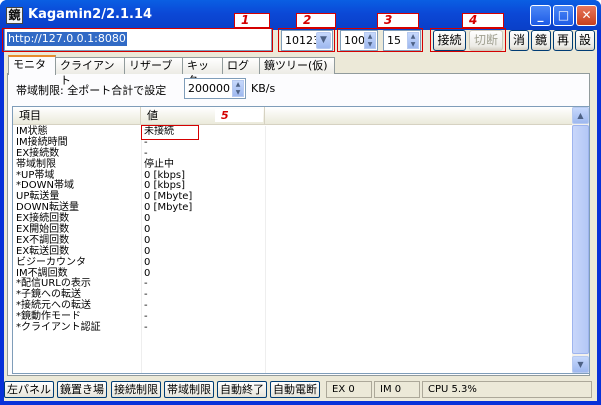 The width and height of the screenshot is (601, 405). What do you see at coordinates (136, 389) in the screenshot?
I see `connection-limit-button: 接続制限` at bounding box center [136, 389].